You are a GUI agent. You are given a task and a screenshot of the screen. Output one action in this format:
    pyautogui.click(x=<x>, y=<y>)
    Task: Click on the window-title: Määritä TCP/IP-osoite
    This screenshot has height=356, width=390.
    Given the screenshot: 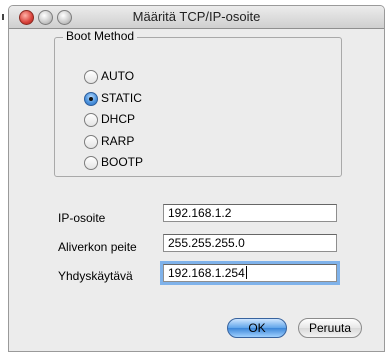 What is the action you would take?
    pyautogui.click(x=196, y=16)
    